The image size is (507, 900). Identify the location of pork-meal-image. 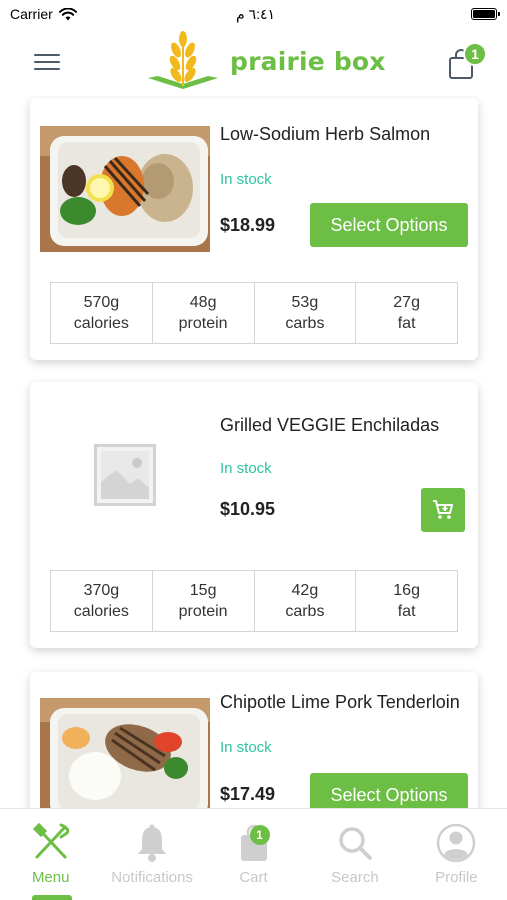
(125, 753).